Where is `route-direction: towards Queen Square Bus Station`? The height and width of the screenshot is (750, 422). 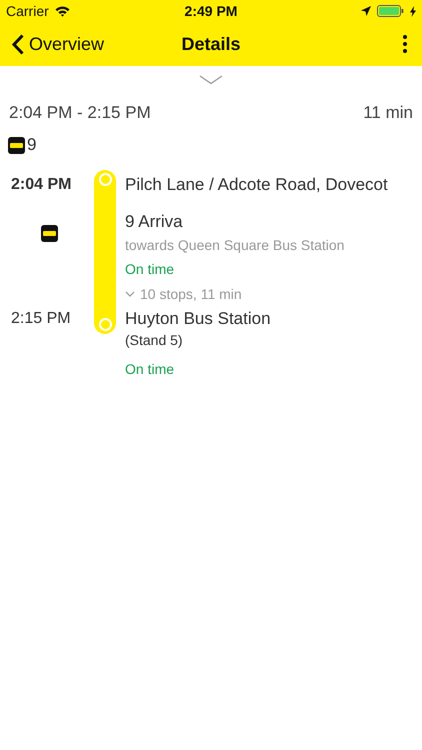
route-direction: towards Queen Square Bus Station is located at coordinates (235, 245).